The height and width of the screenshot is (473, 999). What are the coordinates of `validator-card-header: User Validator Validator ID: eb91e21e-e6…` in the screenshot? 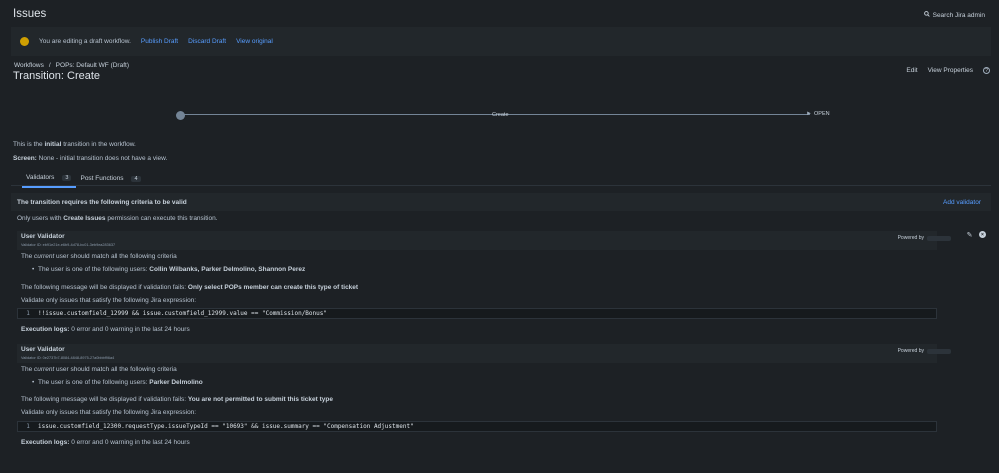 It's located at (477, 240).